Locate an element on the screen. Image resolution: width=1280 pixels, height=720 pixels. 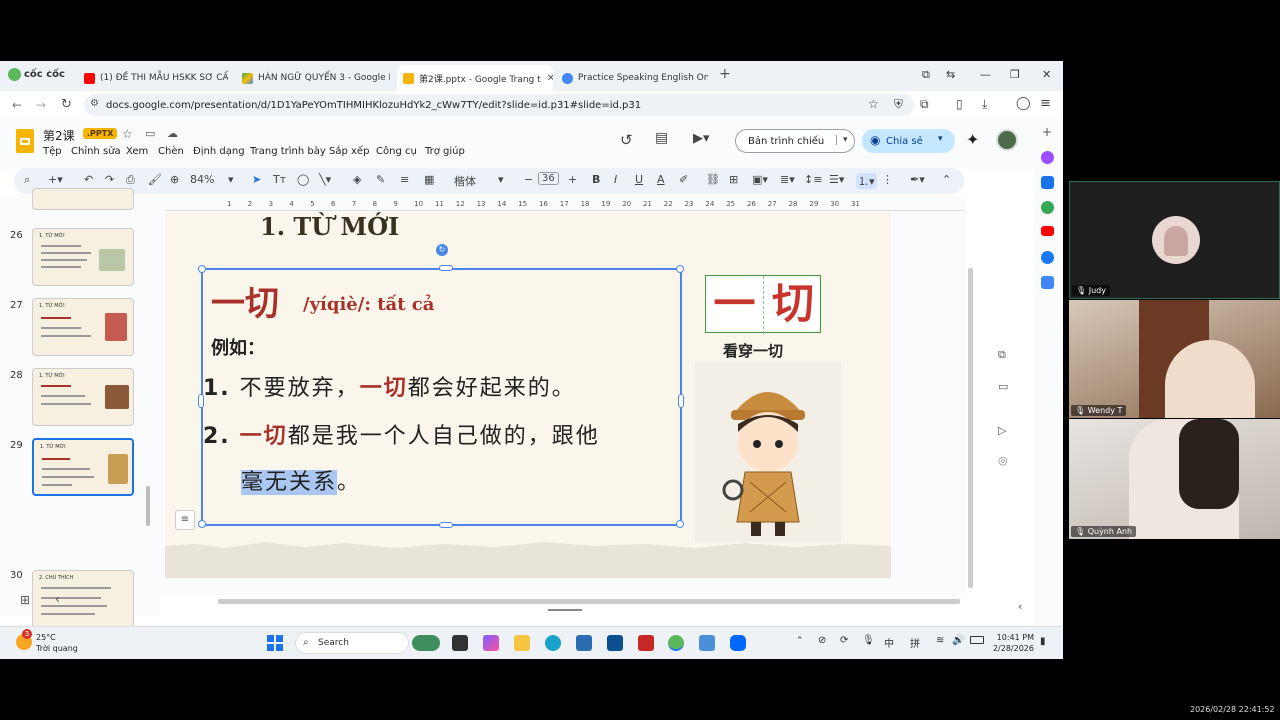
align-icon: ≣▾ is located at coordinates (787, 179).